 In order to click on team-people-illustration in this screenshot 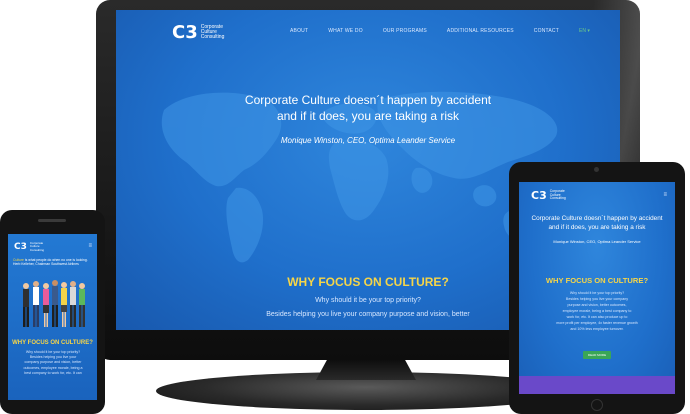, I will do `click(54, 303)`.